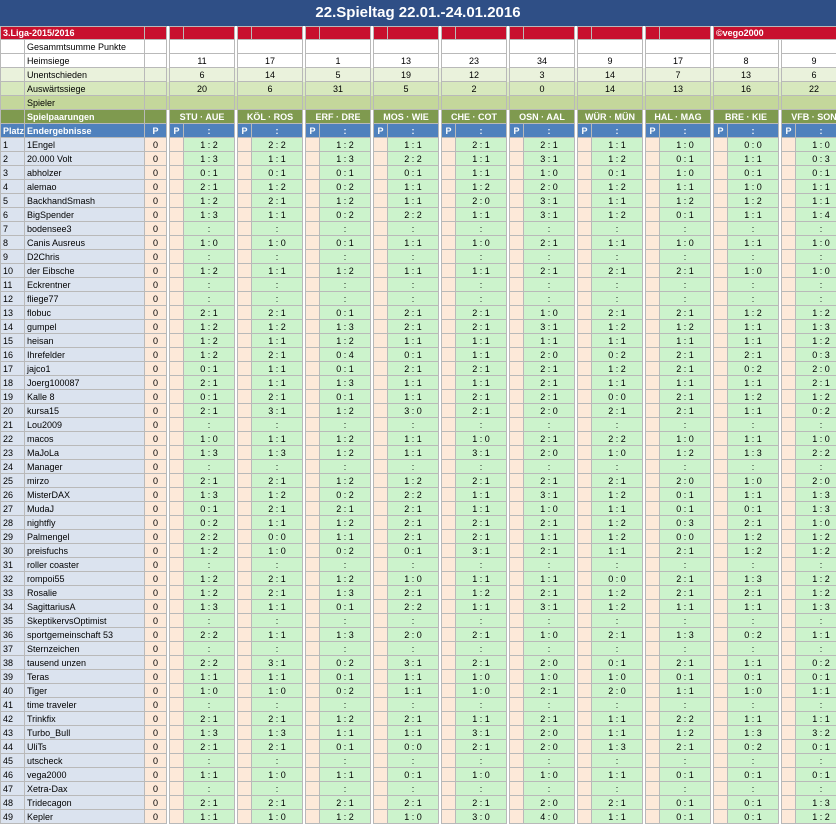 The width and height of the screenshot is (836, 824). What do you see at coordinates (549, 495) in the screenshot?
I see `tip-cell: 3 : 1` at bounding box center [549, 495].